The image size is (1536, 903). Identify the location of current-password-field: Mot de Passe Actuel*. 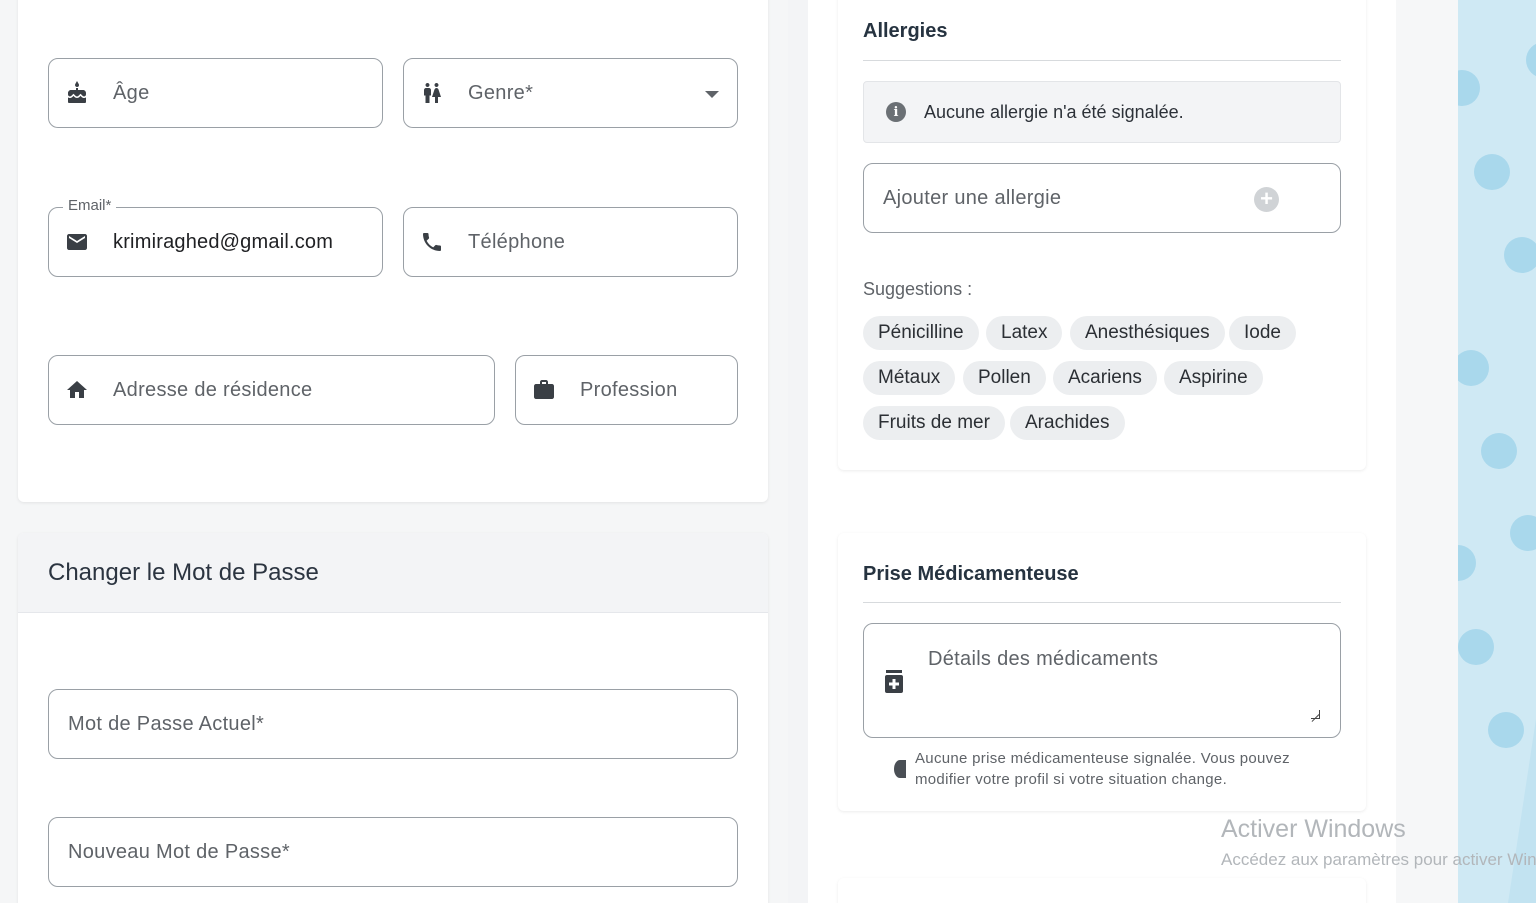
(393, 724).